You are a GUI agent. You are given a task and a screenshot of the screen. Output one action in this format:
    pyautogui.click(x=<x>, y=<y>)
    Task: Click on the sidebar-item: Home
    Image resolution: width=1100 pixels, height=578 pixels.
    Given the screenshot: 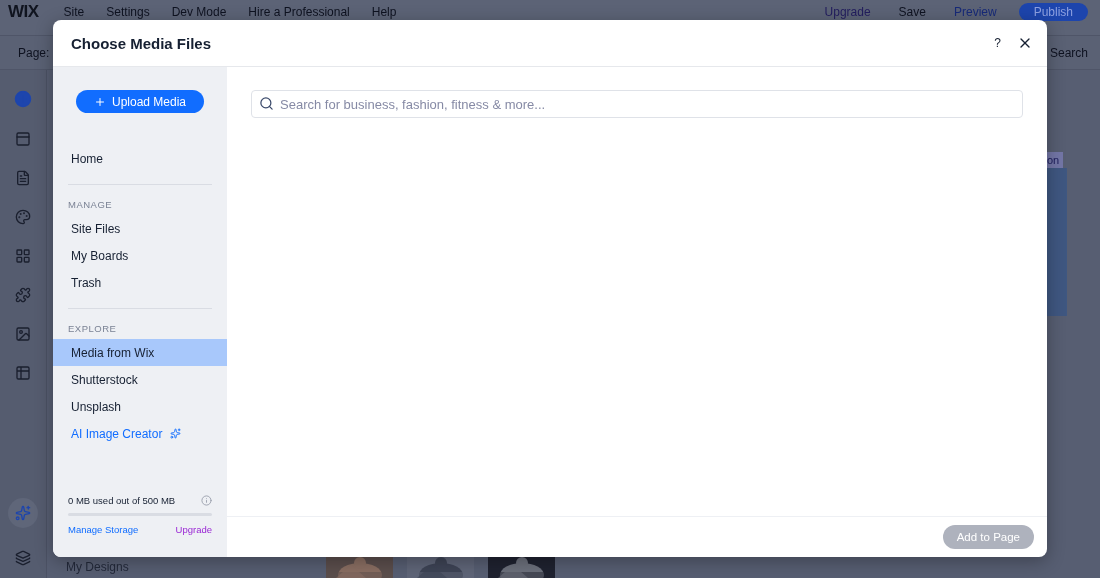 What is the action you would take?
    pyautogui.click(x=140, y=158)
    